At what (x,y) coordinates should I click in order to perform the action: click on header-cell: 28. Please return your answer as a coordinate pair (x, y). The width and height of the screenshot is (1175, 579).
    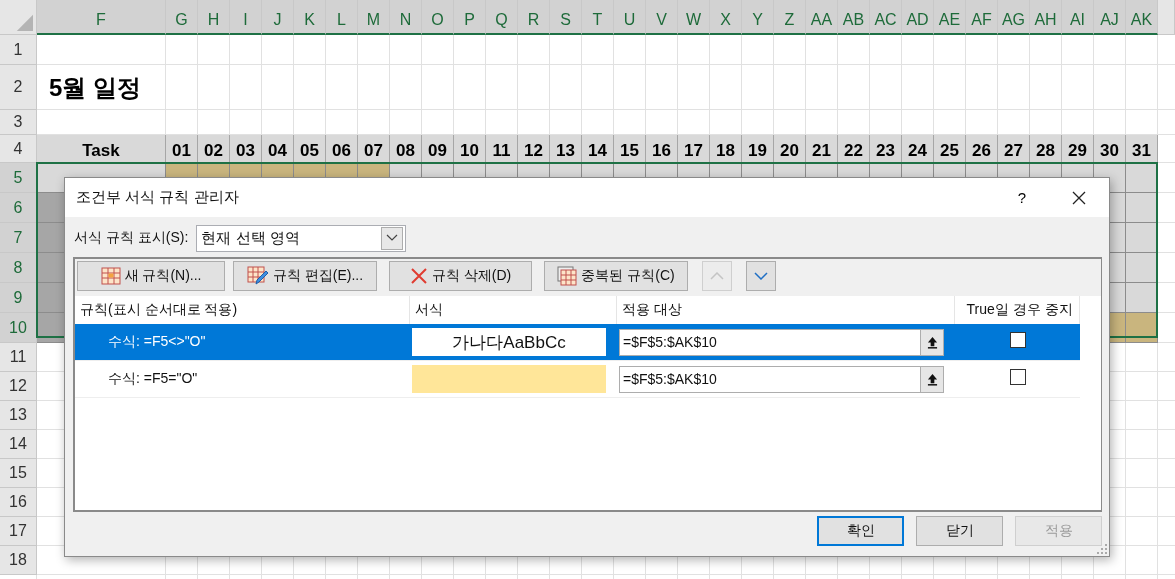
    Looking at the image, I should click on (1046, 149).